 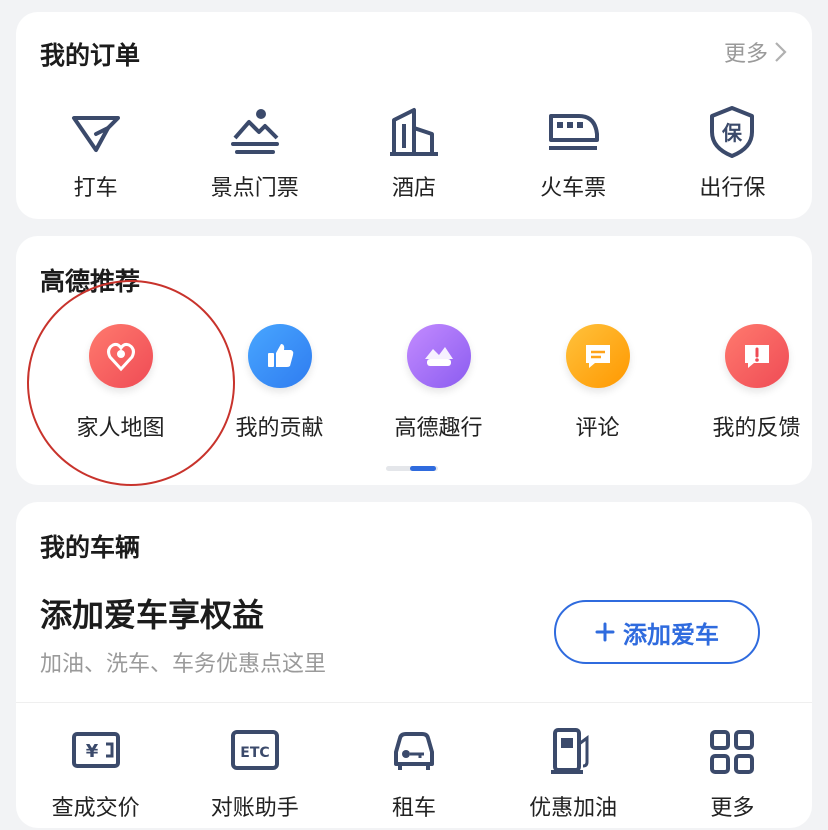 What do you see at coordinates (597, 428) in the screenshot?
I see `recommend-item-label: 评论` at bounding box center [597, 428].